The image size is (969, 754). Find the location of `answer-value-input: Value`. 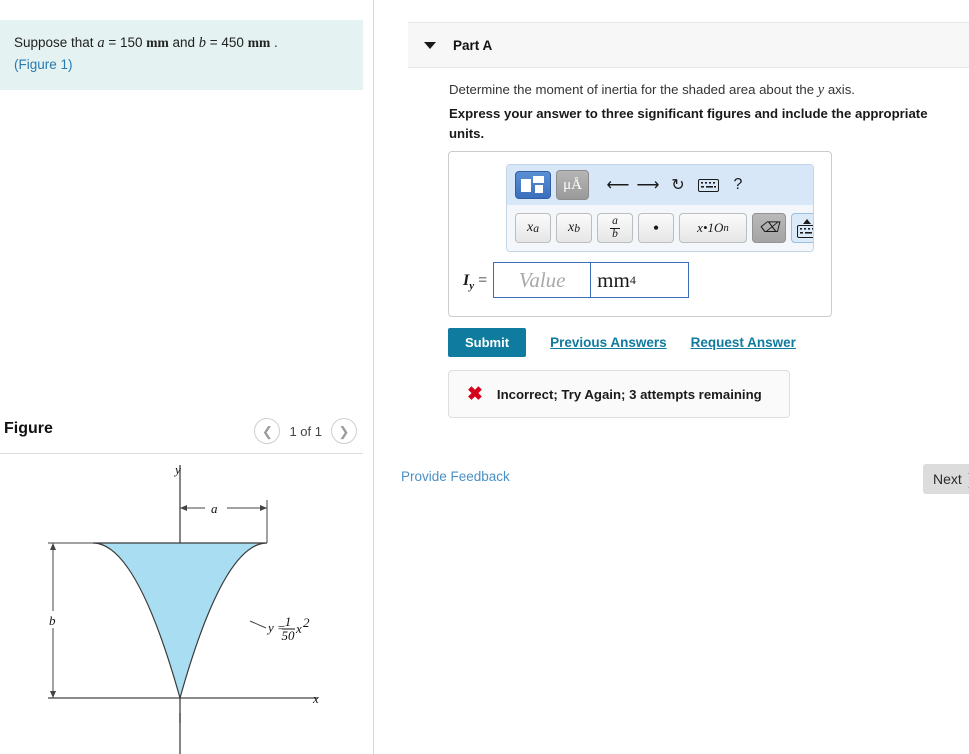

answer-value-input: Value is located at coordinates (542, 280).